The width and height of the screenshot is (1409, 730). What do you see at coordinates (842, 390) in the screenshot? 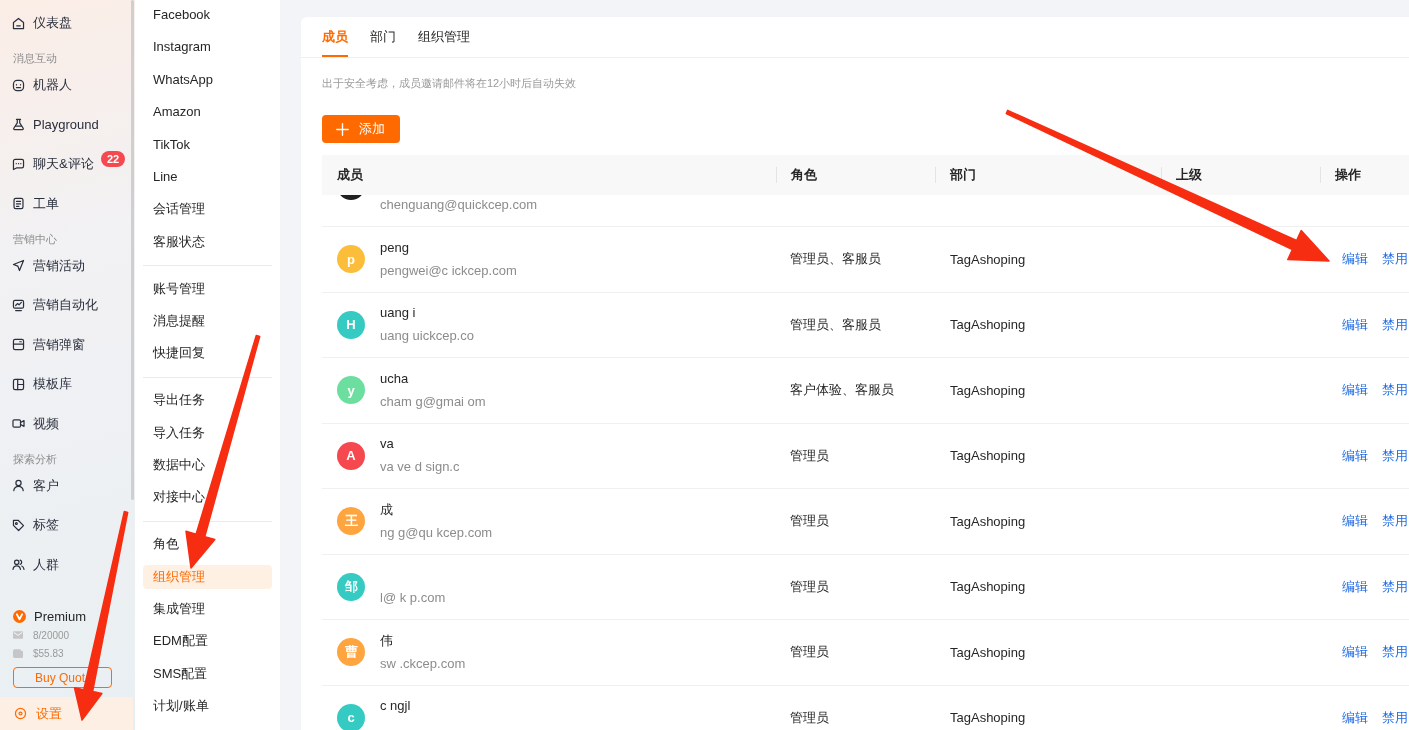
I see `member-role: 客户体验、客服员` at bounding box center [842, 390].